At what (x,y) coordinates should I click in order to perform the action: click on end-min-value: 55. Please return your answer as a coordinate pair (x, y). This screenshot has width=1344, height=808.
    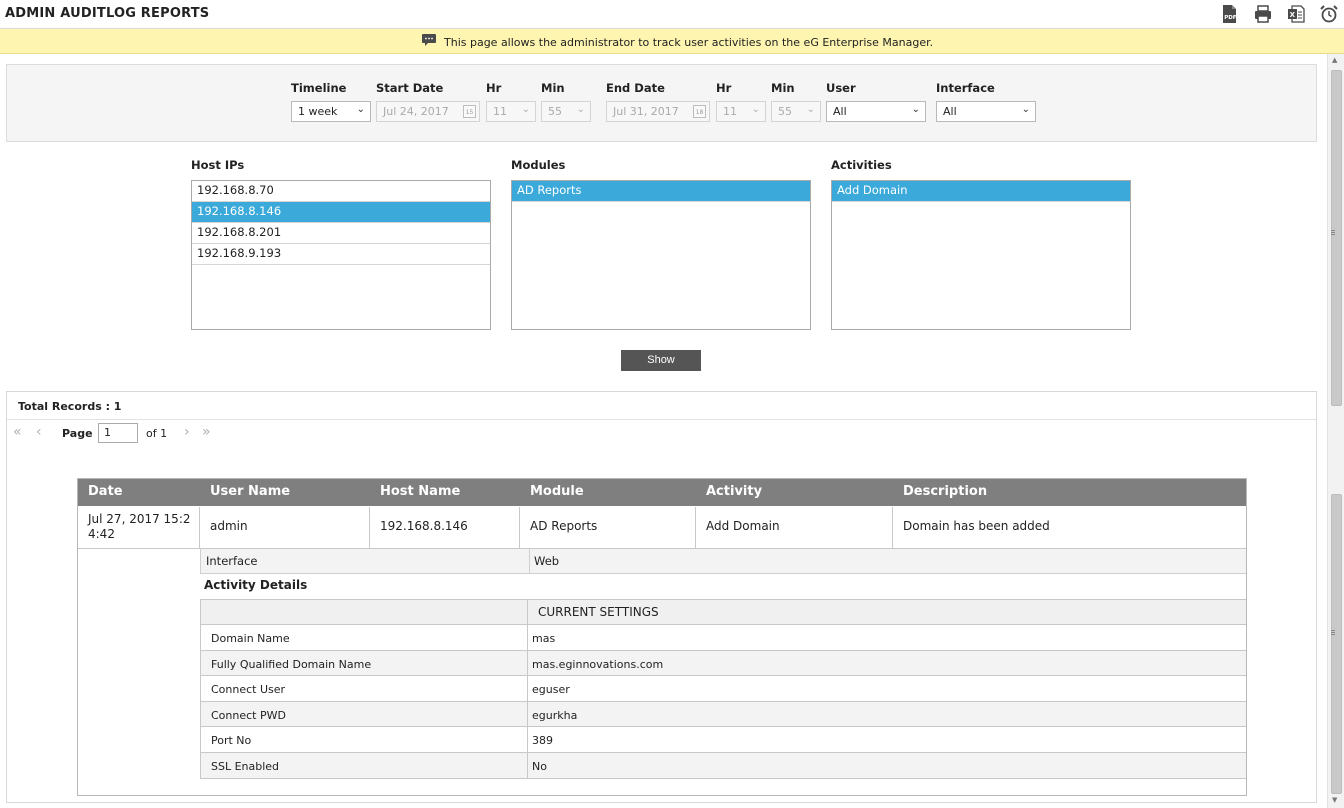
    Looking at the image, I should click on (785, 111).